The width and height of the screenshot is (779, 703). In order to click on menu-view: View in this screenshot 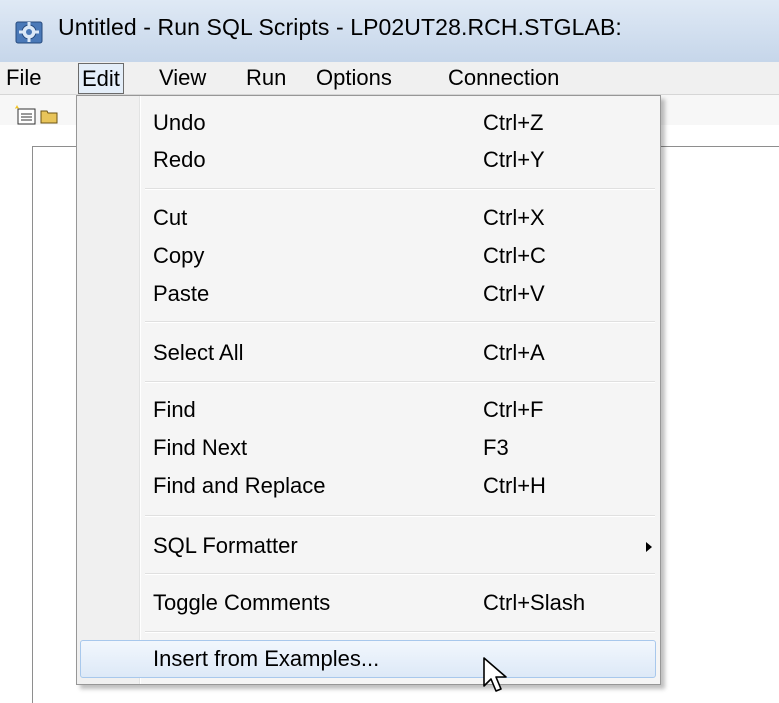, I will do `click(182, 78)`.